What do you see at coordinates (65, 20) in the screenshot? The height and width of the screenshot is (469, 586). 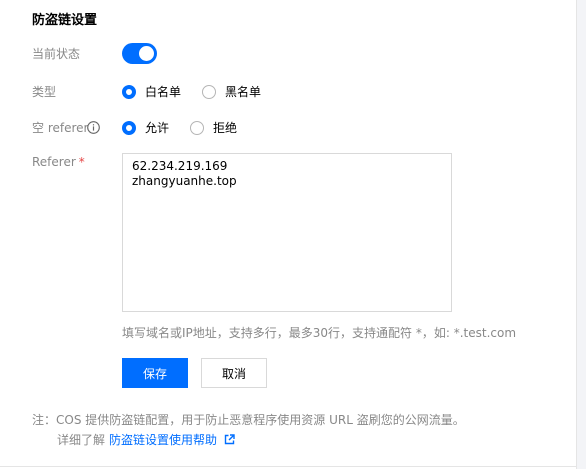 I see `section-title: 防盗链设置` at bounding box center [65, 20].